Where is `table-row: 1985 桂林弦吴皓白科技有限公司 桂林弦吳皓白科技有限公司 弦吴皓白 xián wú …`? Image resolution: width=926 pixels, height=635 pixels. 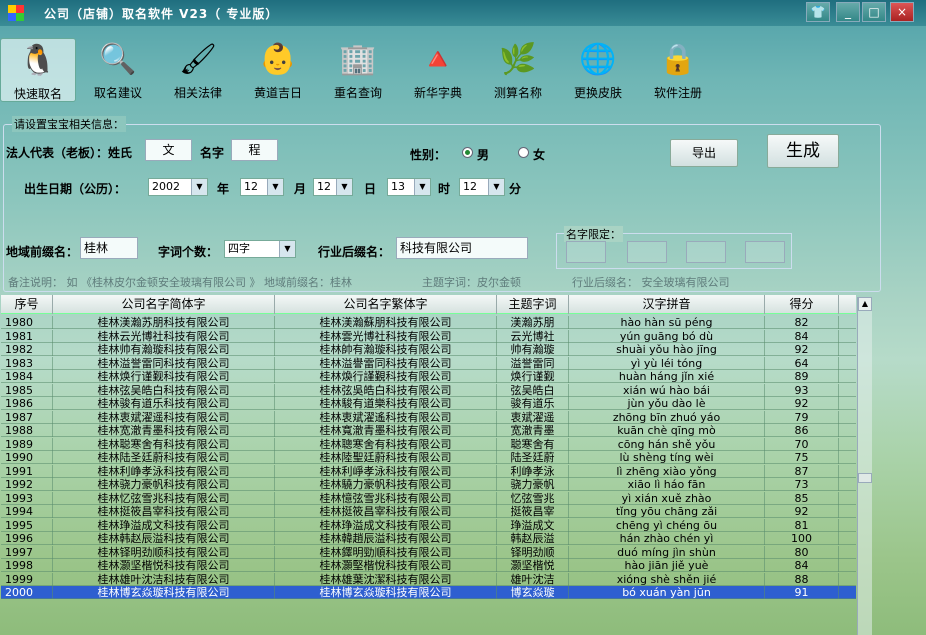
table-row: 1985 桂林弦吴皓白科技有限公司 桂林弦吳皓白科技有限公司 弦吴皓白 xián wú … is located at coordinates (428, 390).